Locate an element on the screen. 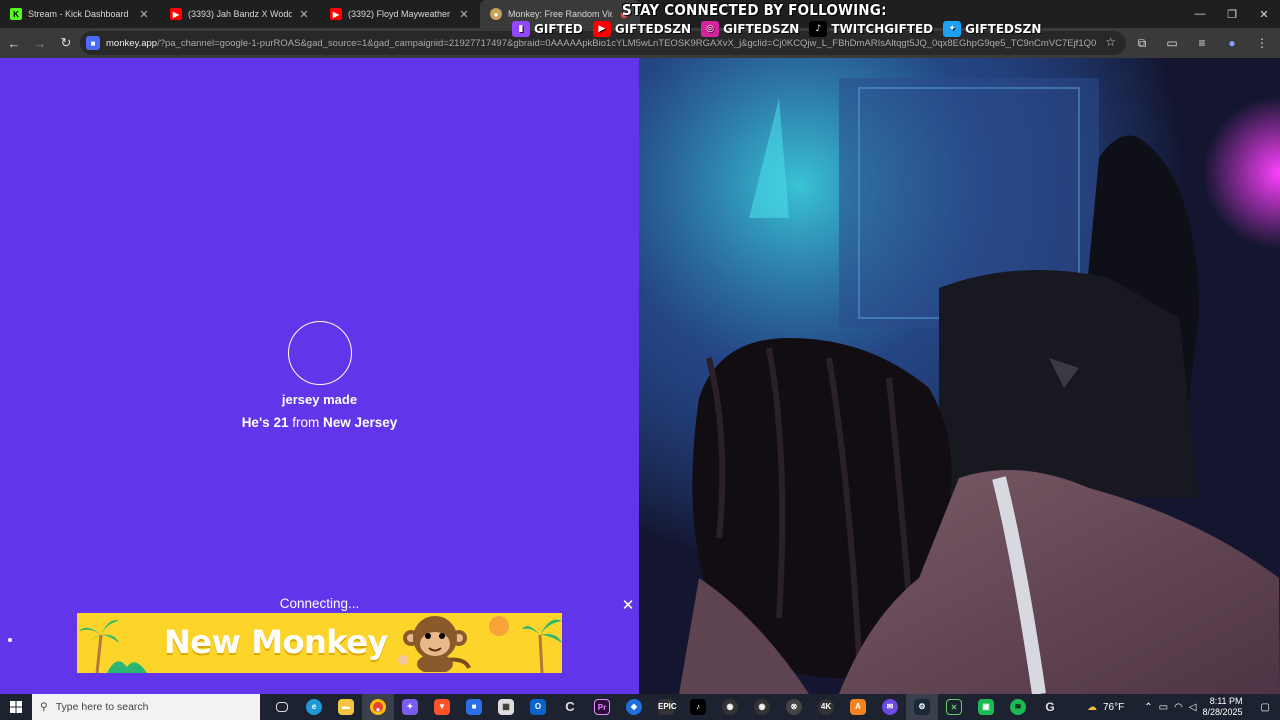 The width and height of the screenshot is (1280, 720). taskbar-search: ⚲ Type here to search is located at coordinates (146, 707).